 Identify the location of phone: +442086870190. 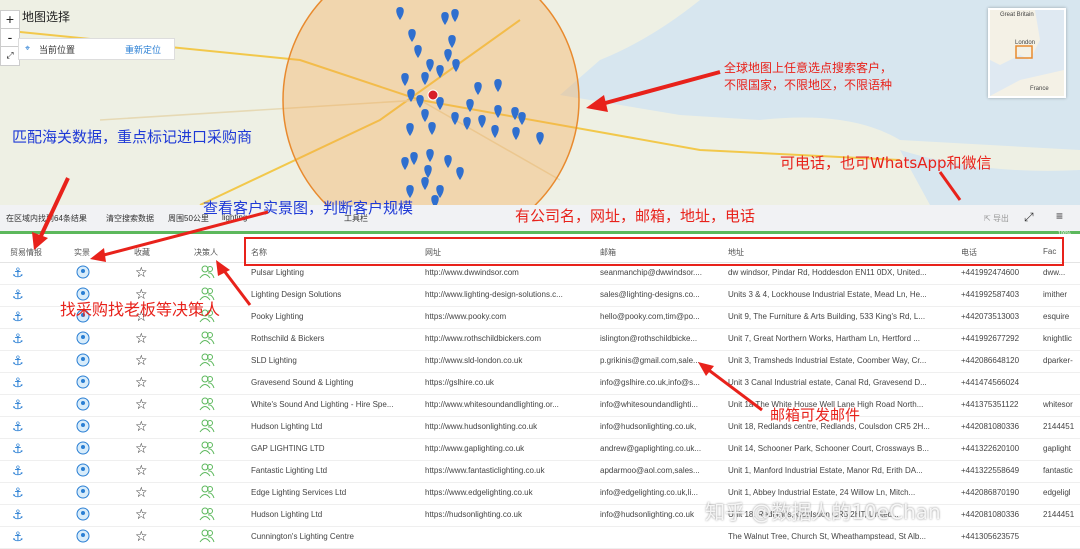
(1001, 492).